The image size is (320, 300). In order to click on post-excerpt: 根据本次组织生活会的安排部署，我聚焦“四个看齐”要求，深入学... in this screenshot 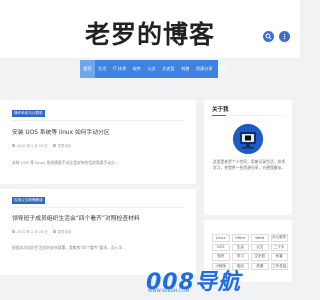, I will do `click(69, 247)`.